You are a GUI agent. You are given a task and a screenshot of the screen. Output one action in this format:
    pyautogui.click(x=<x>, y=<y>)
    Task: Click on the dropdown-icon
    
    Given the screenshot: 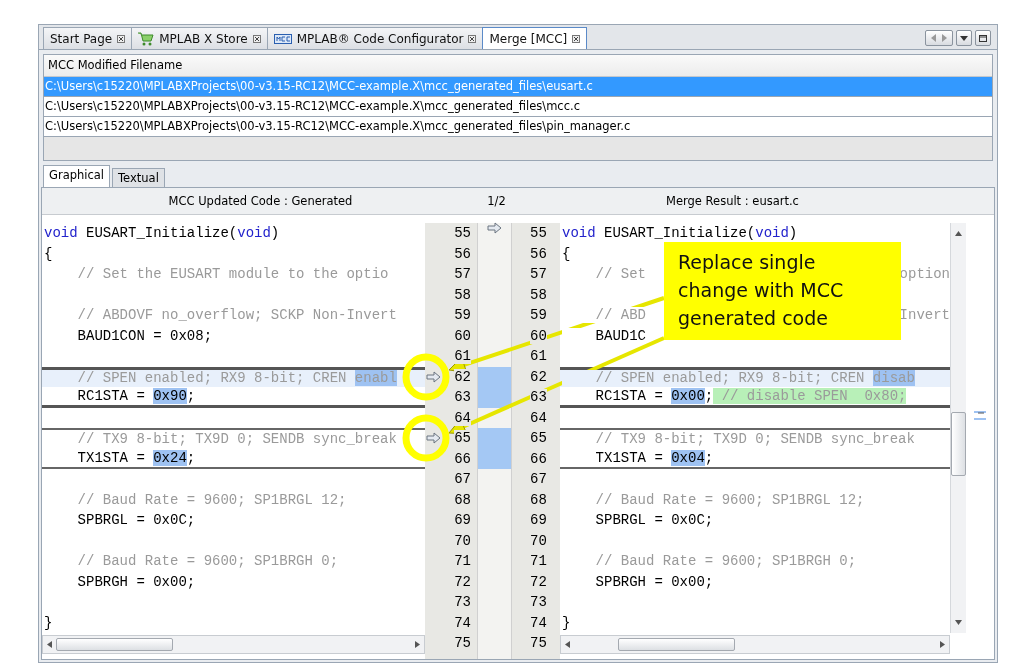 What is the action you would take?
    pyautogui.click(x=964, y=38)
    